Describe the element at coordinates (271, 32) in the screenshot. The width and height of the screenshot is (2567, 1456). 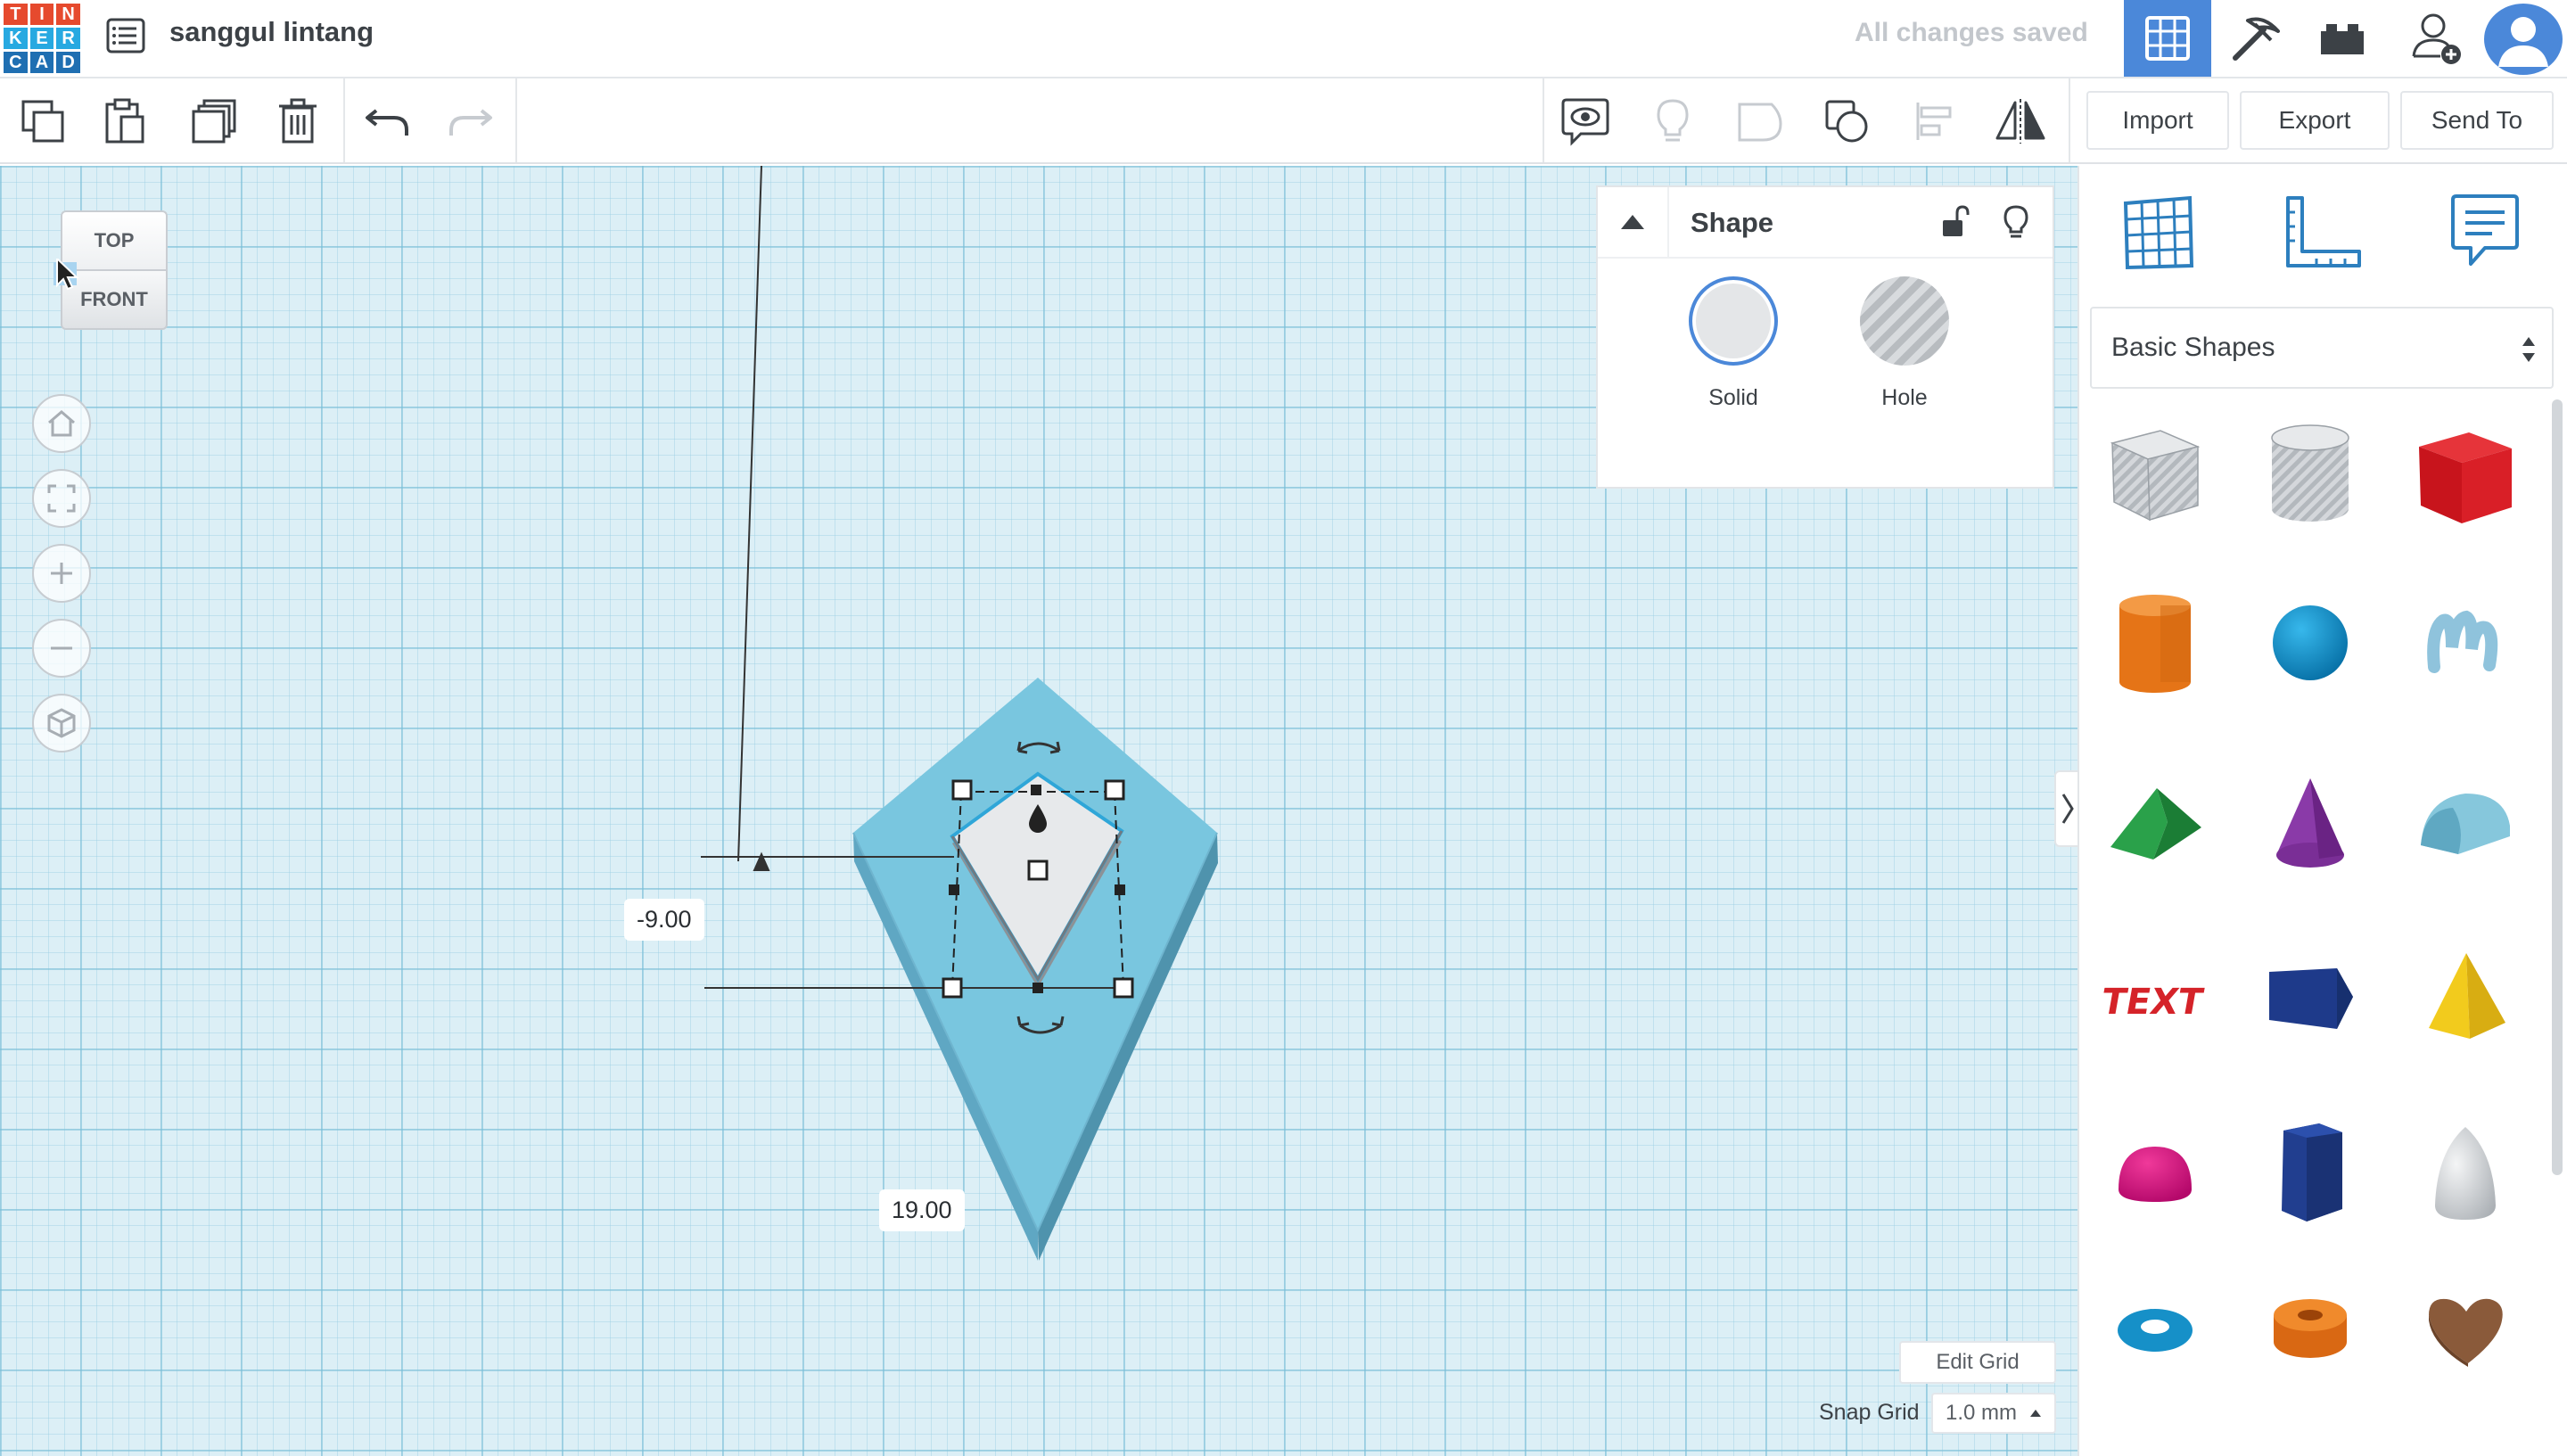
I see `design-title: sanggul lintang` at that location.